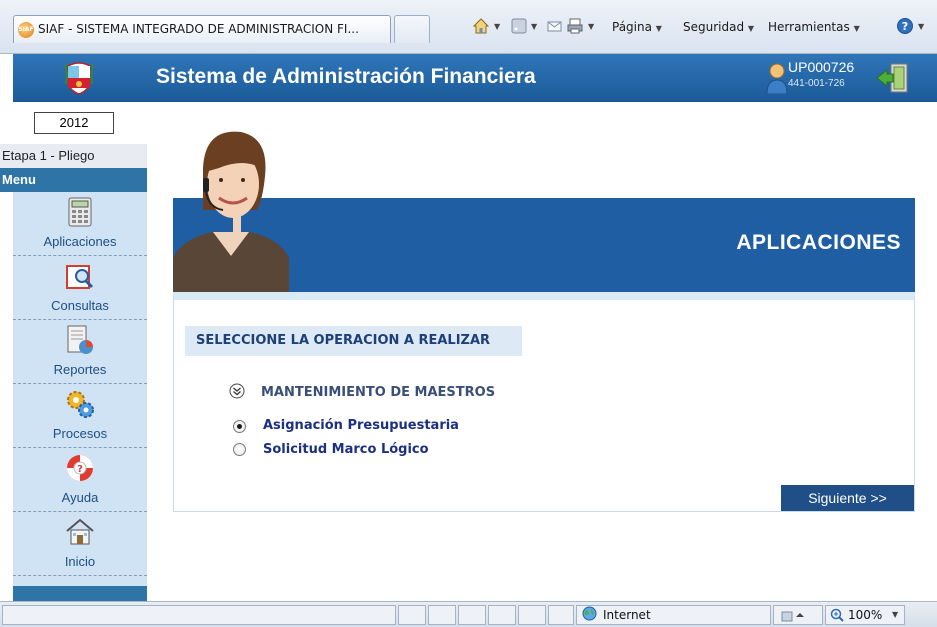  Describe the element at coordinates (73, 156) in the screenshot. I see `stage-label: Etapa 1 - Pliego` at that location.